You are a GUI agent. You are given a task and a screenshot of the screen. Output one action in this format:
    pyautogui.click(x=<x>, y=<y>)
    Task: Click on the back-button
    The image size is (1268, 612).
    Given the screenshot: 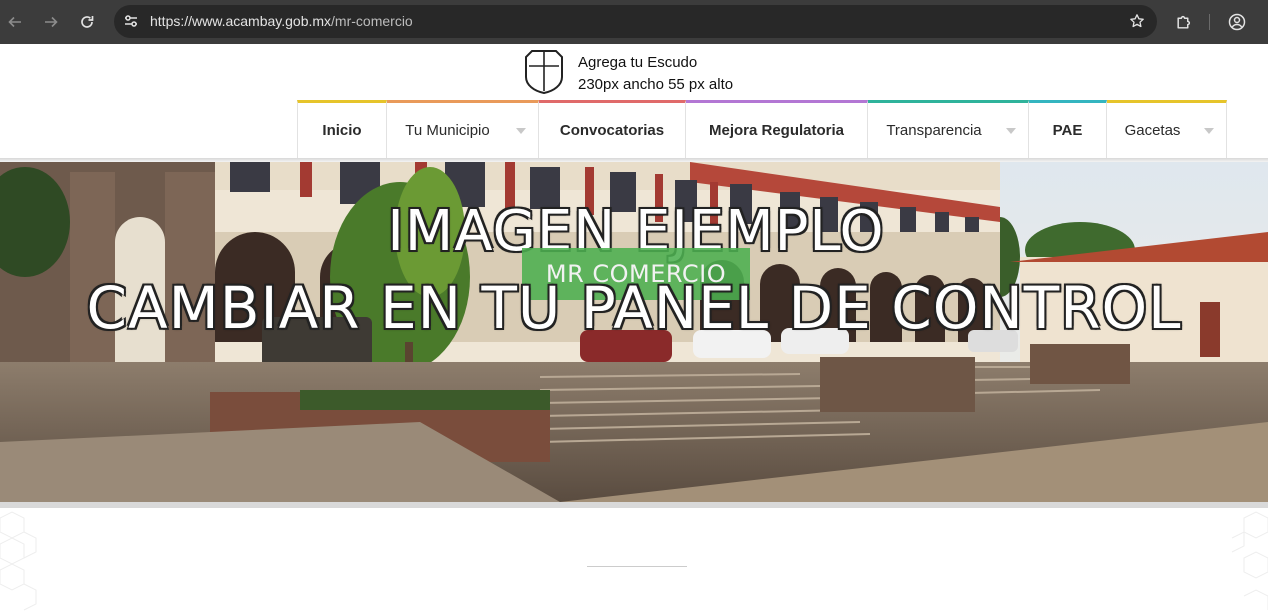 What is the action you would take?
    pyautogui.click(x=15, y=22)
    